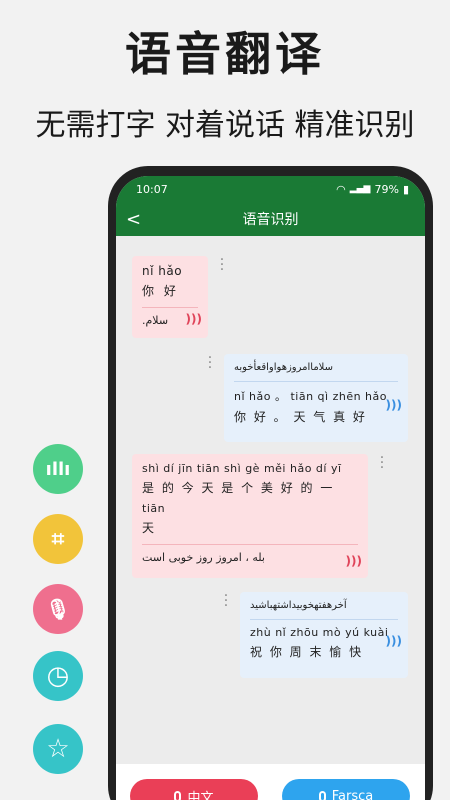 The height and width of the screenshot is (800, 450). Describe the element at coordinates (203, 557) in the screenshot. I see `translation-text: بله ، امروز روز خوبی است` at that location.